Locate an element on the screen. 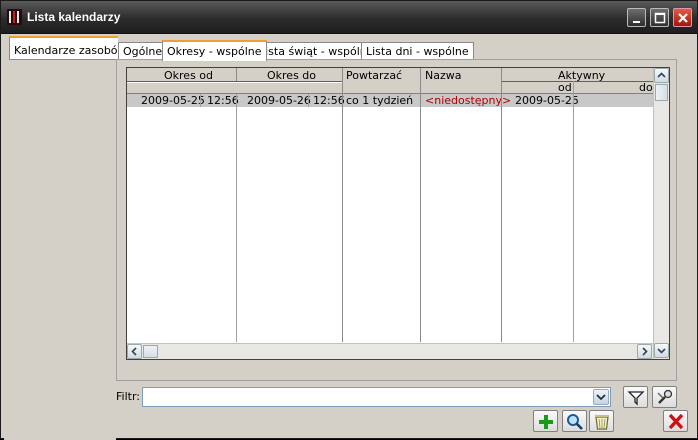 The height and width of the screenshot is (440, 698). trash-icon is located at coordinates (602, 422).